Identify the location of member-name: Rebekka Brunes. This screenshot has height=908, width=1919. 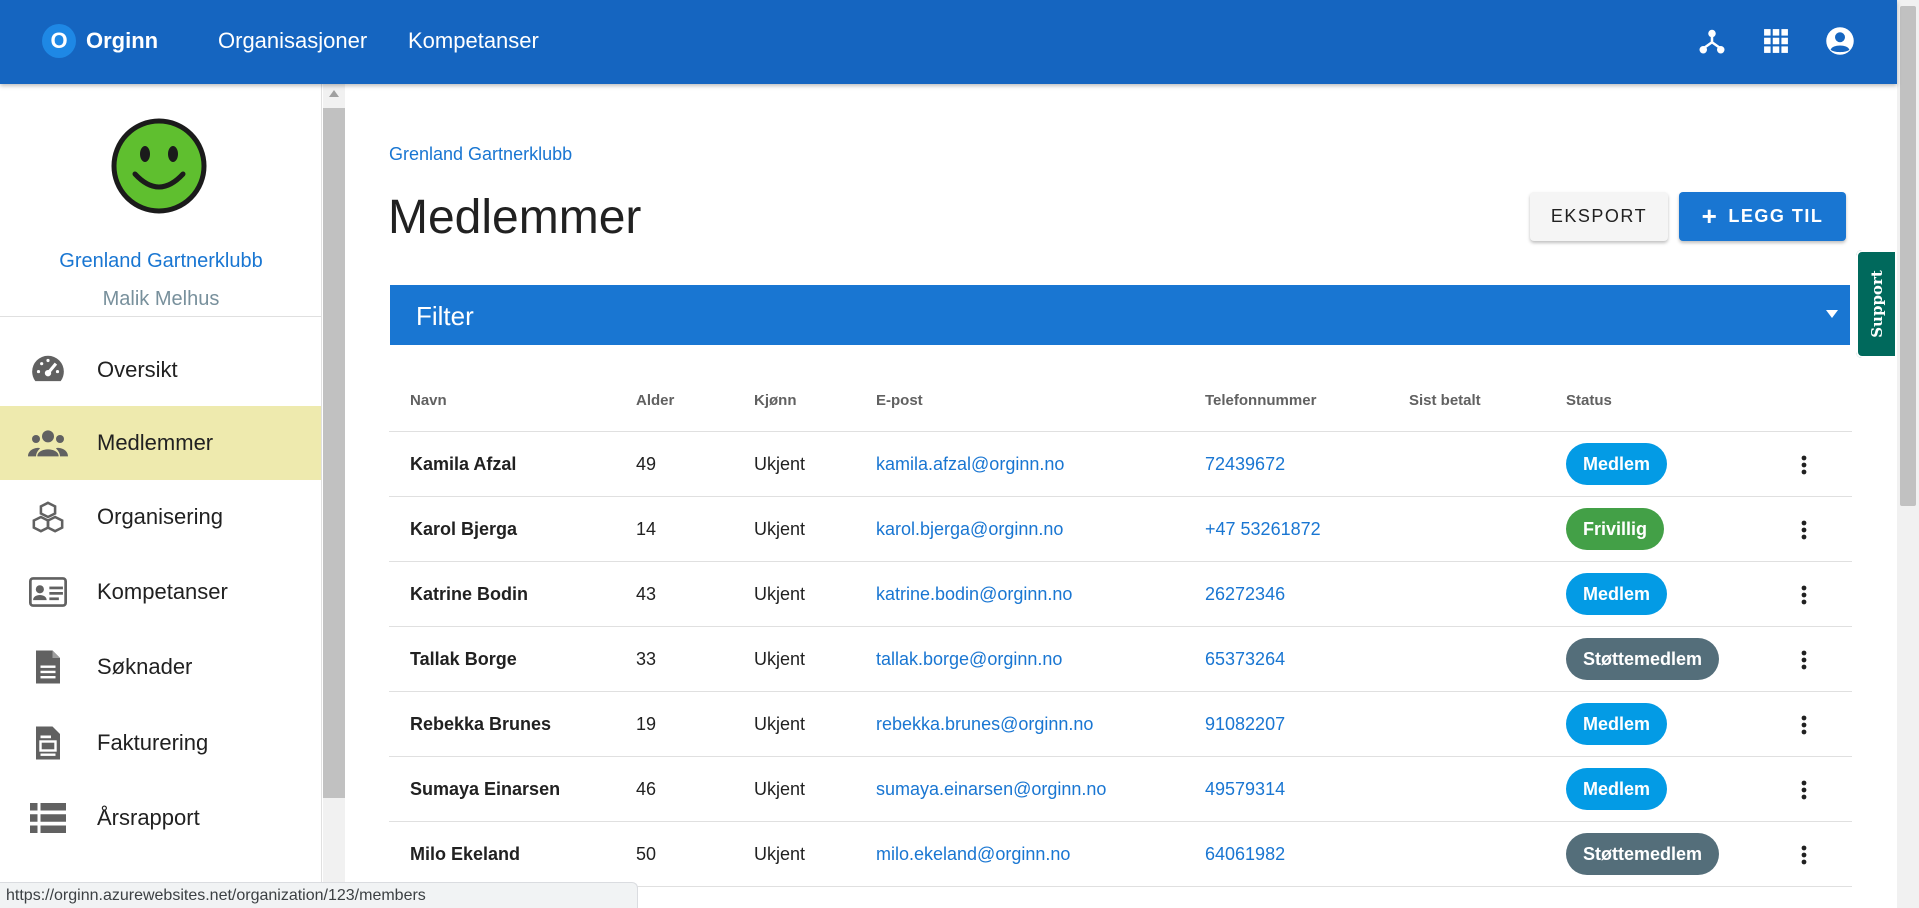
(481, 724).